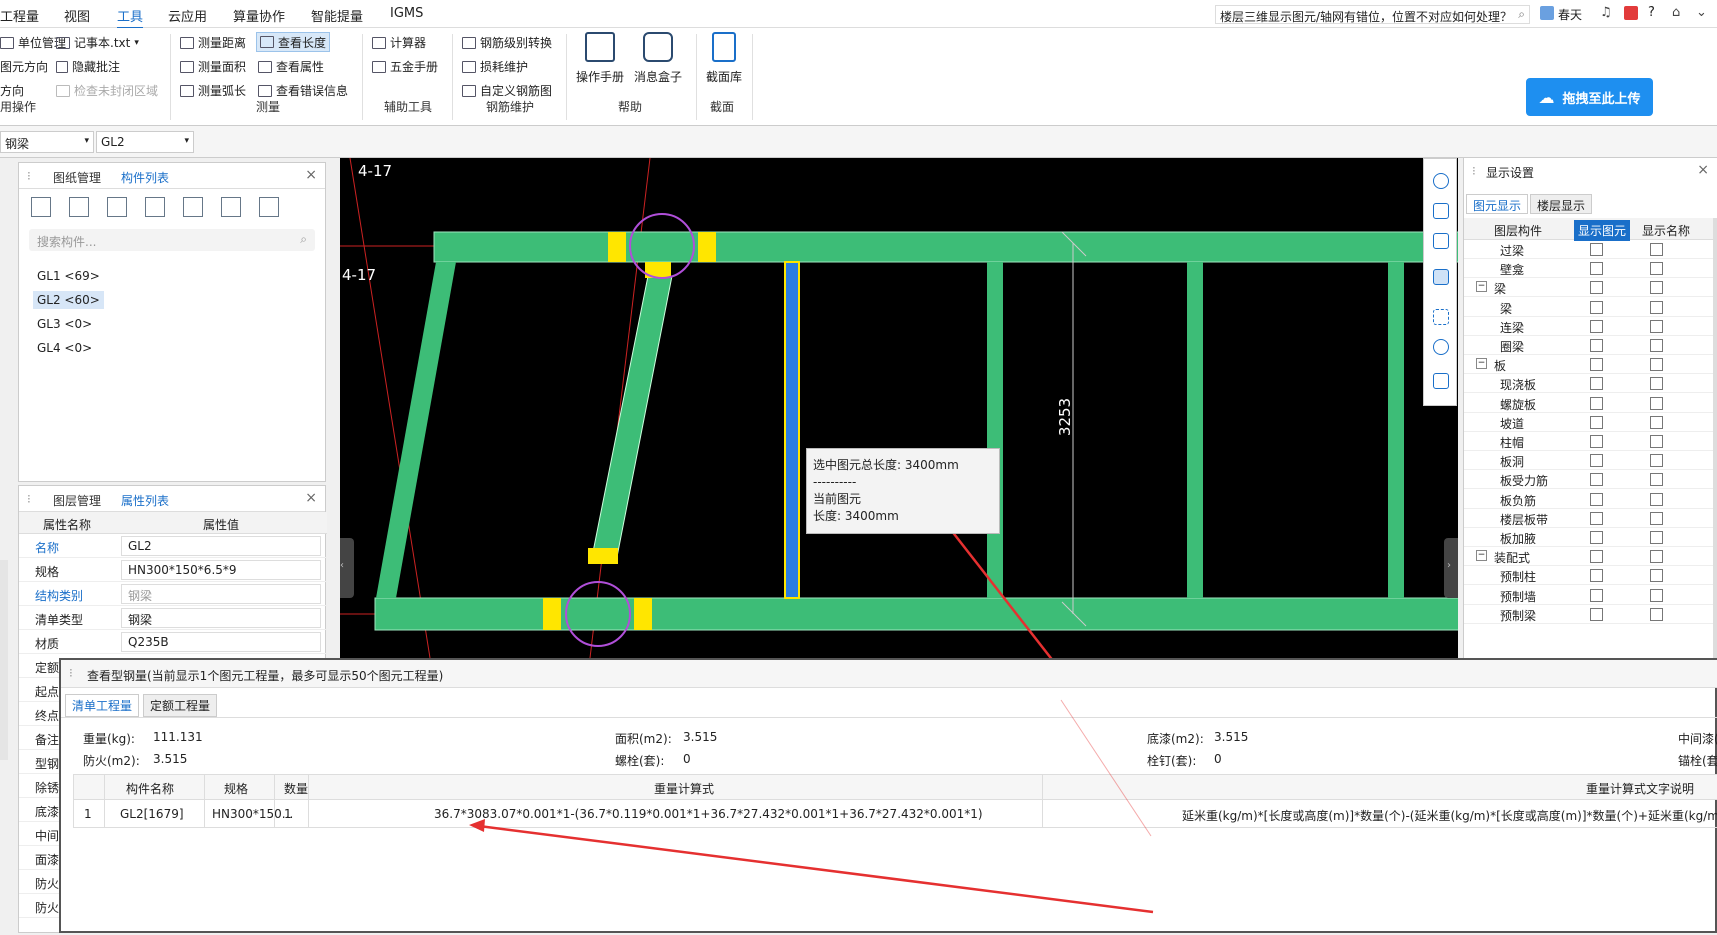  What do you see at coordinates (172, 240) in the screenshot?
I see `component-search-input: 搜索构件... ⌕` at bounding box center [172, 240].